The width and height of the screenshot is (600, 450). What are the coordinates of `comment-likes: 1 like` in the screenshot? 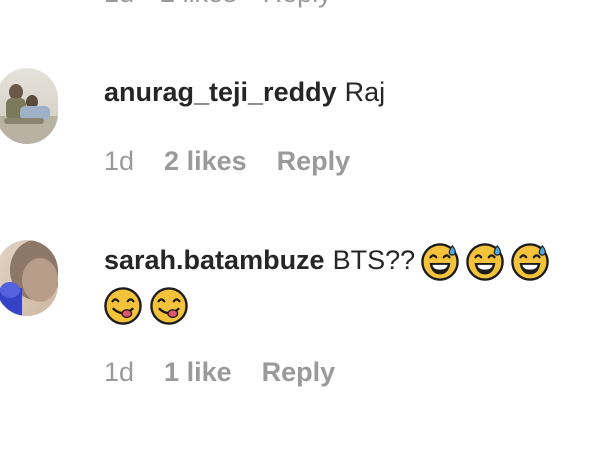 It's located at (198, 372).